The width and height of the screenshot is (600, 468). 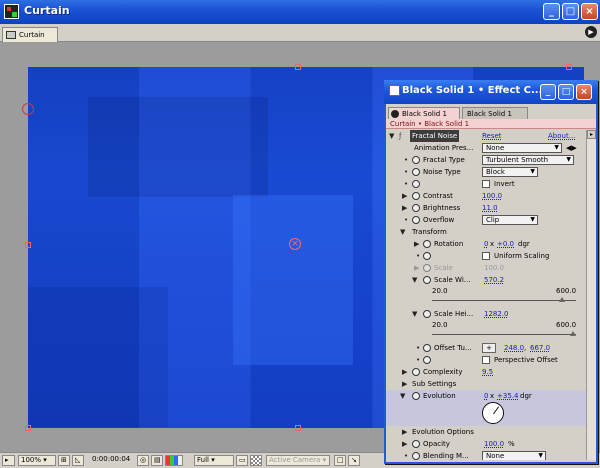 I want to click on row-evolution-options: ▶ Evolution Options, so click(x=486, y=432).